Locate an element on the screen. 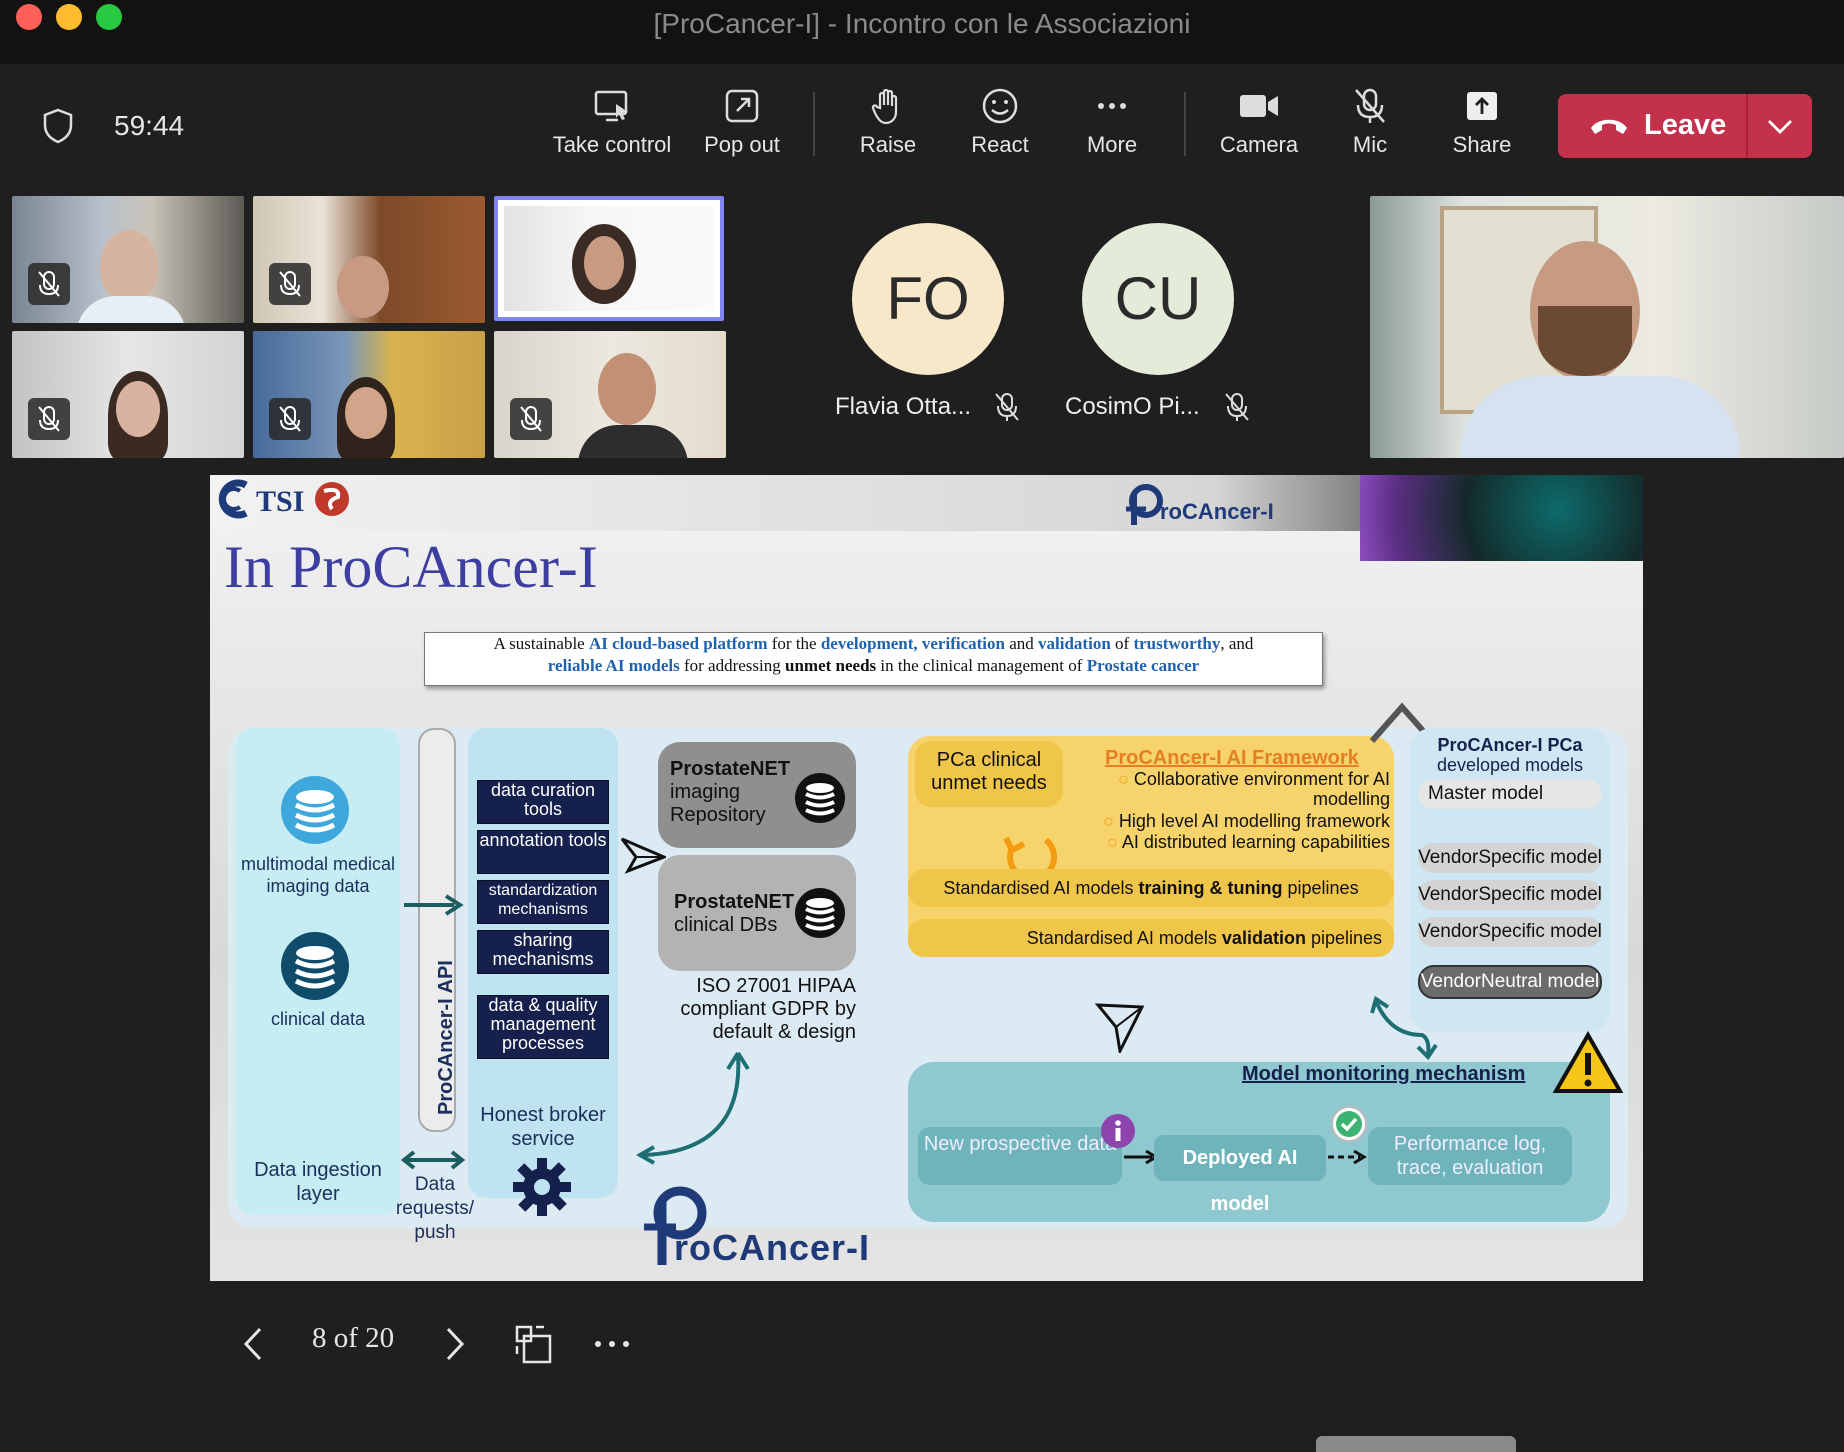 This screenshot has width=1844, height=1452. next-slide-button is located at coordinates (455, 1346).